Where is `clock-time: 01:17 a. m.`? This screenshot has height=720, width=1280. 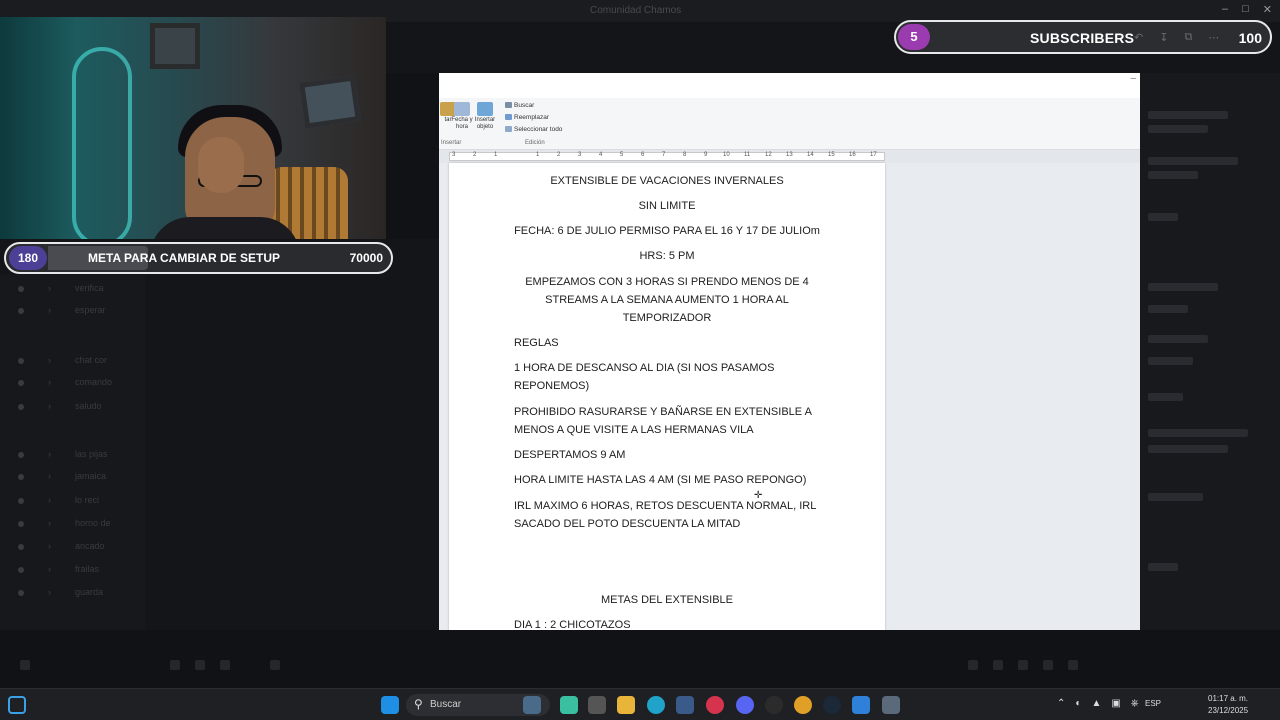 clock-time: 01:17 a. m. is located at coordinates (1228, 698).